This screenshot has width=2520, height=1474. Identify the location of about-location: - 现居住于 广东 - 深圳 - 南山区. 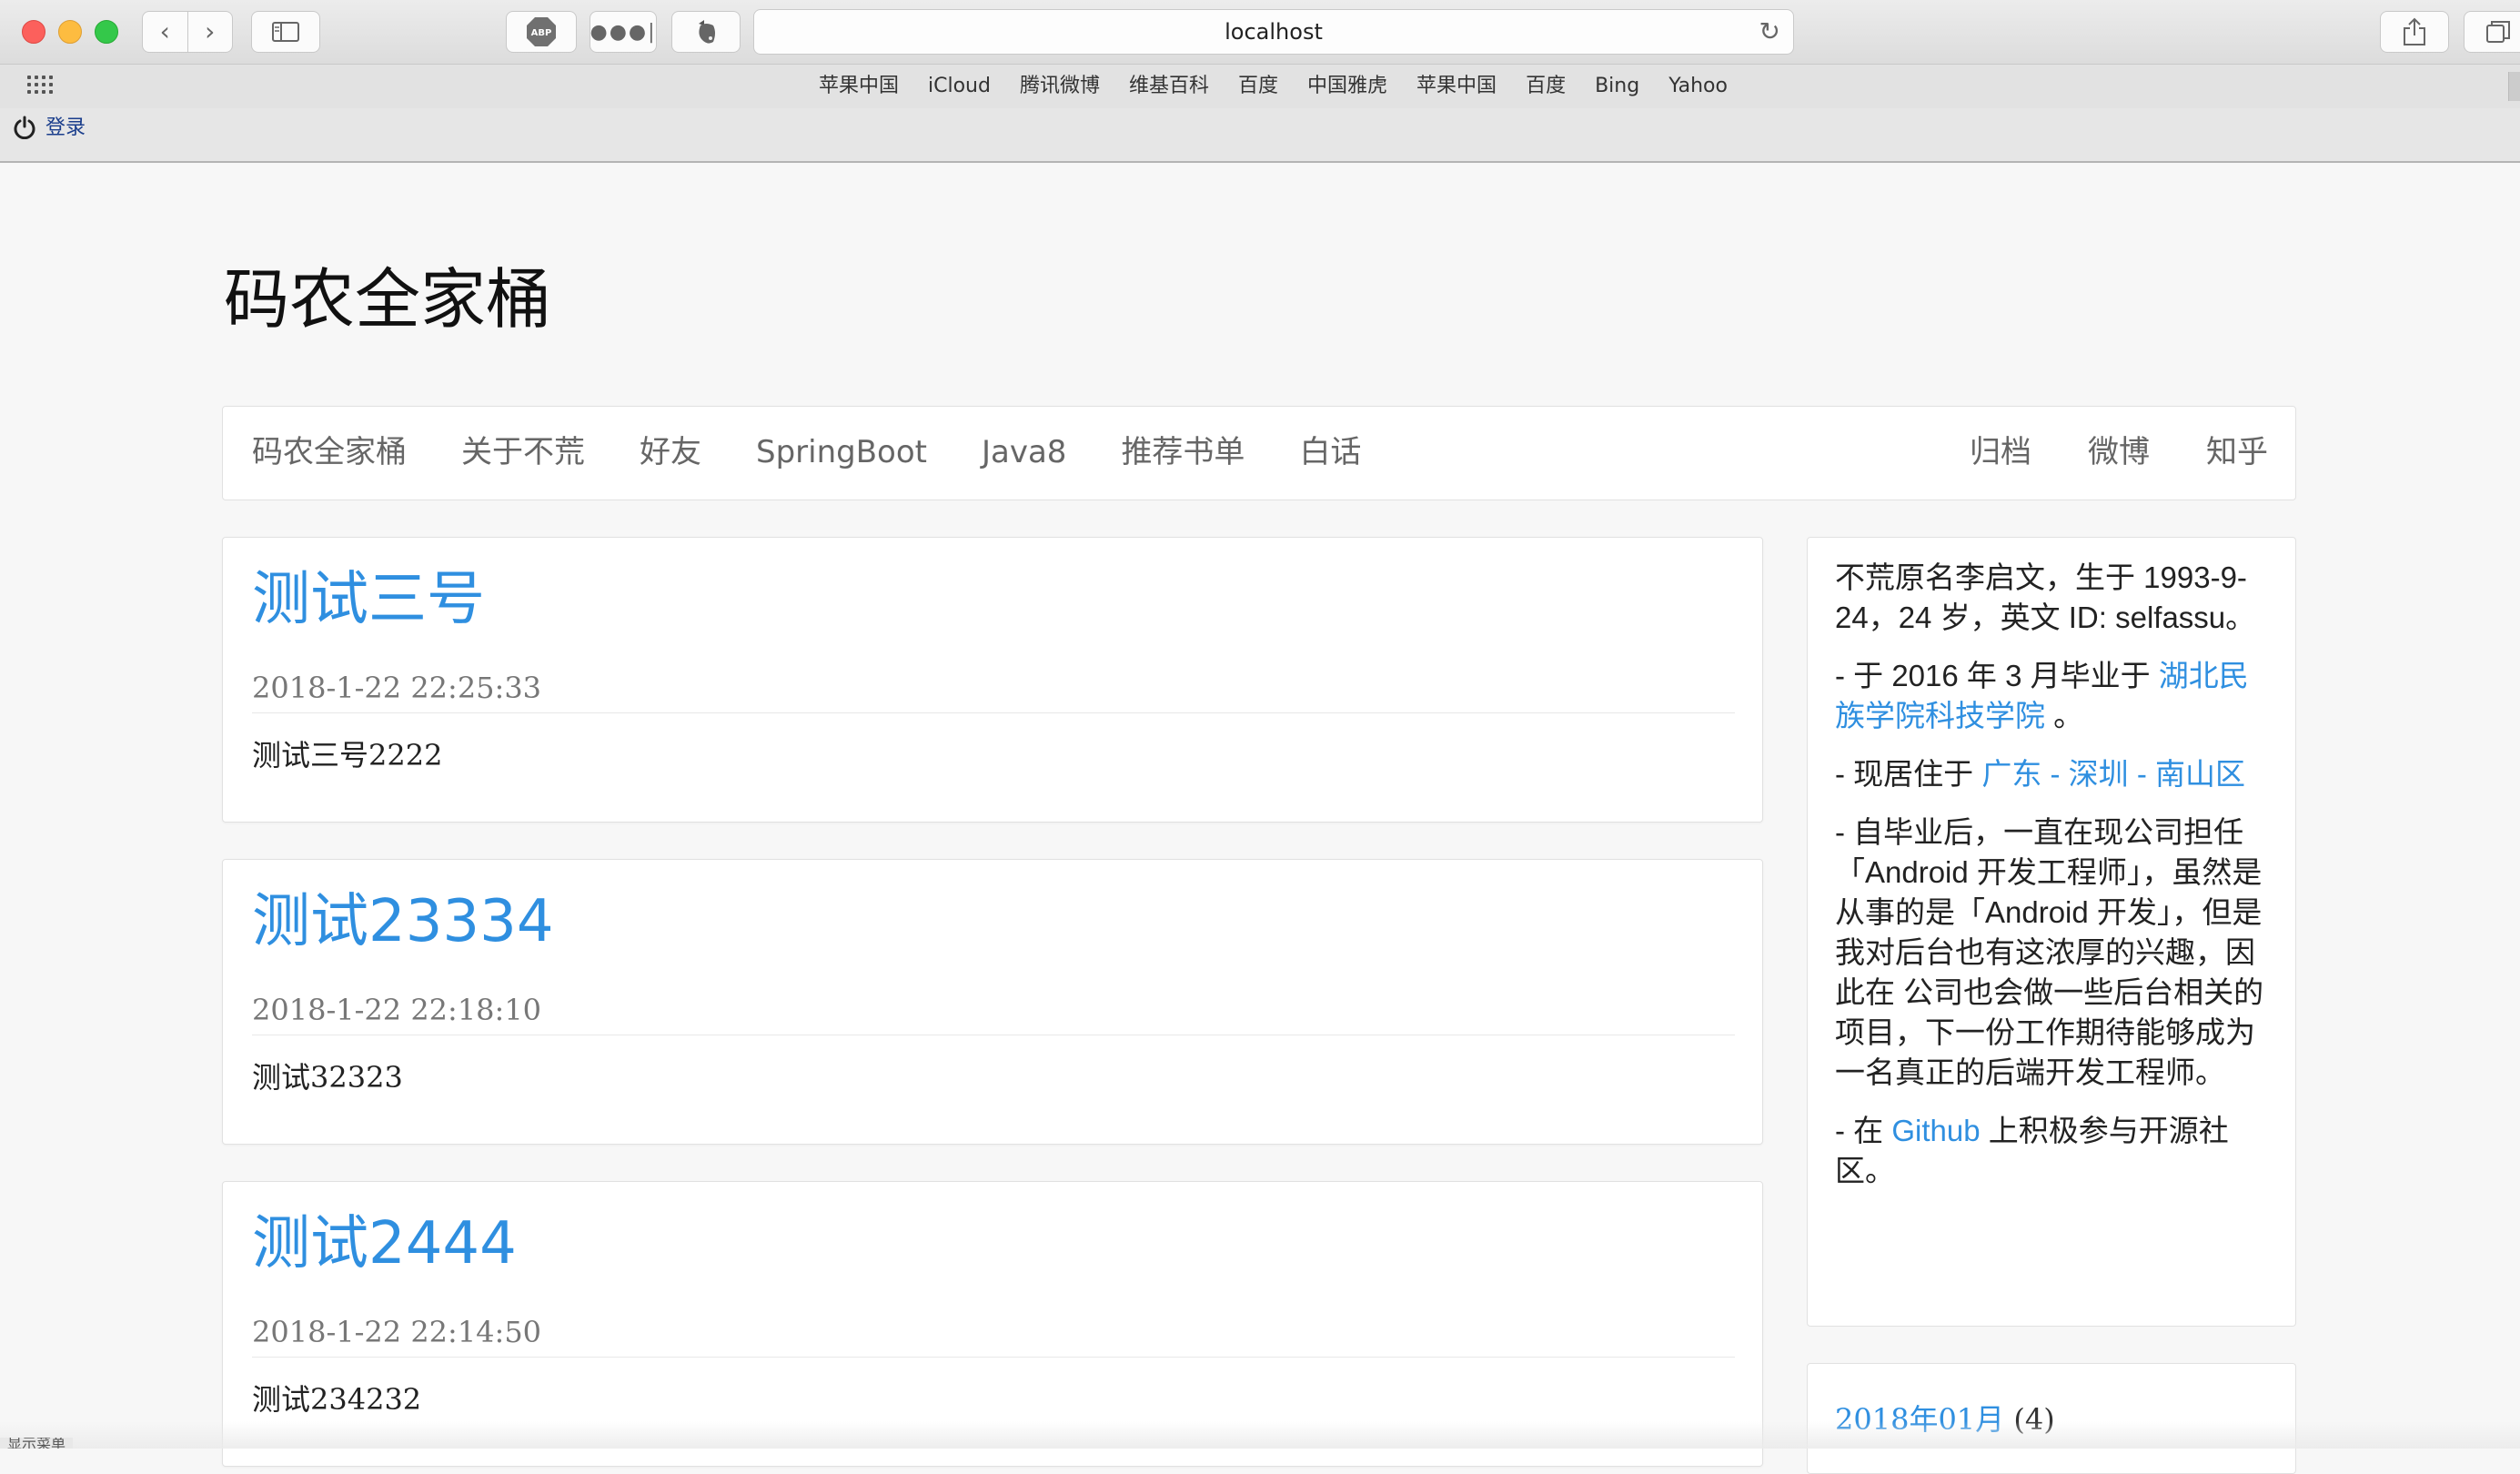
(2052, 774).